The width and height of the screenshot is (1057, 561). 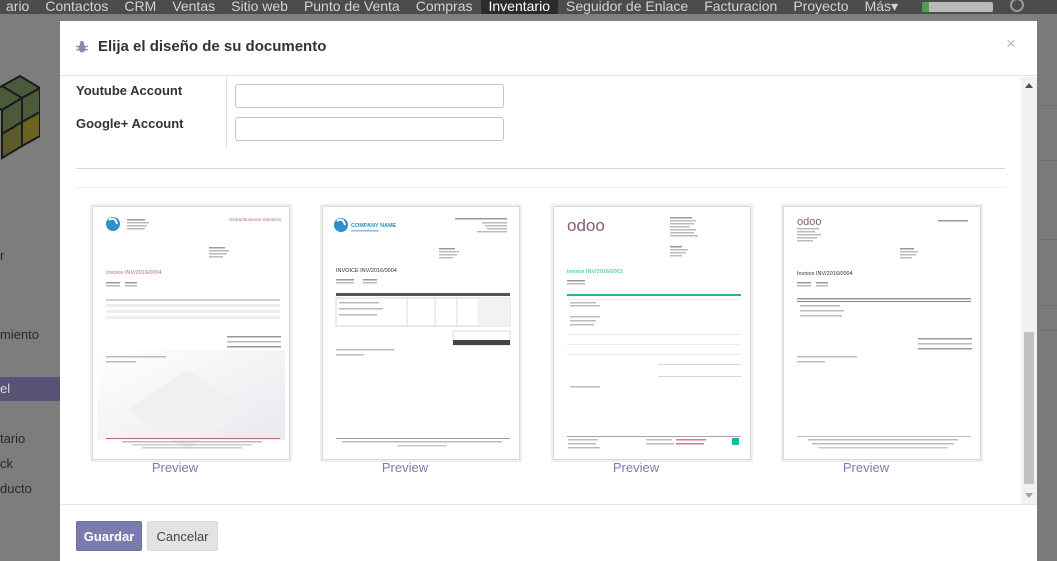 I want to click on template-thumbnail-image: odoo Invoice INV/2016/0004, so click(x=884, y=332).